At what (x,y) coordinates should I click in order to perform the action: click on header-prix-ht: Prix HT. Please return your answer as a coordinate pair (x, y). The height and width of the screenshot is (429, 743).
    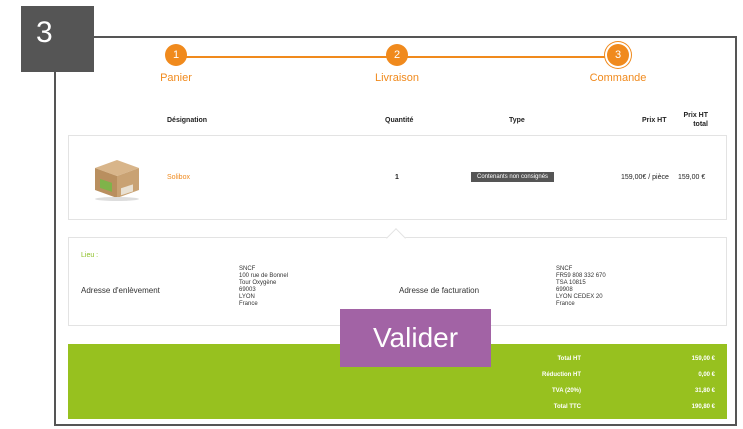
    Looking at the image, I should click on (654, 120).